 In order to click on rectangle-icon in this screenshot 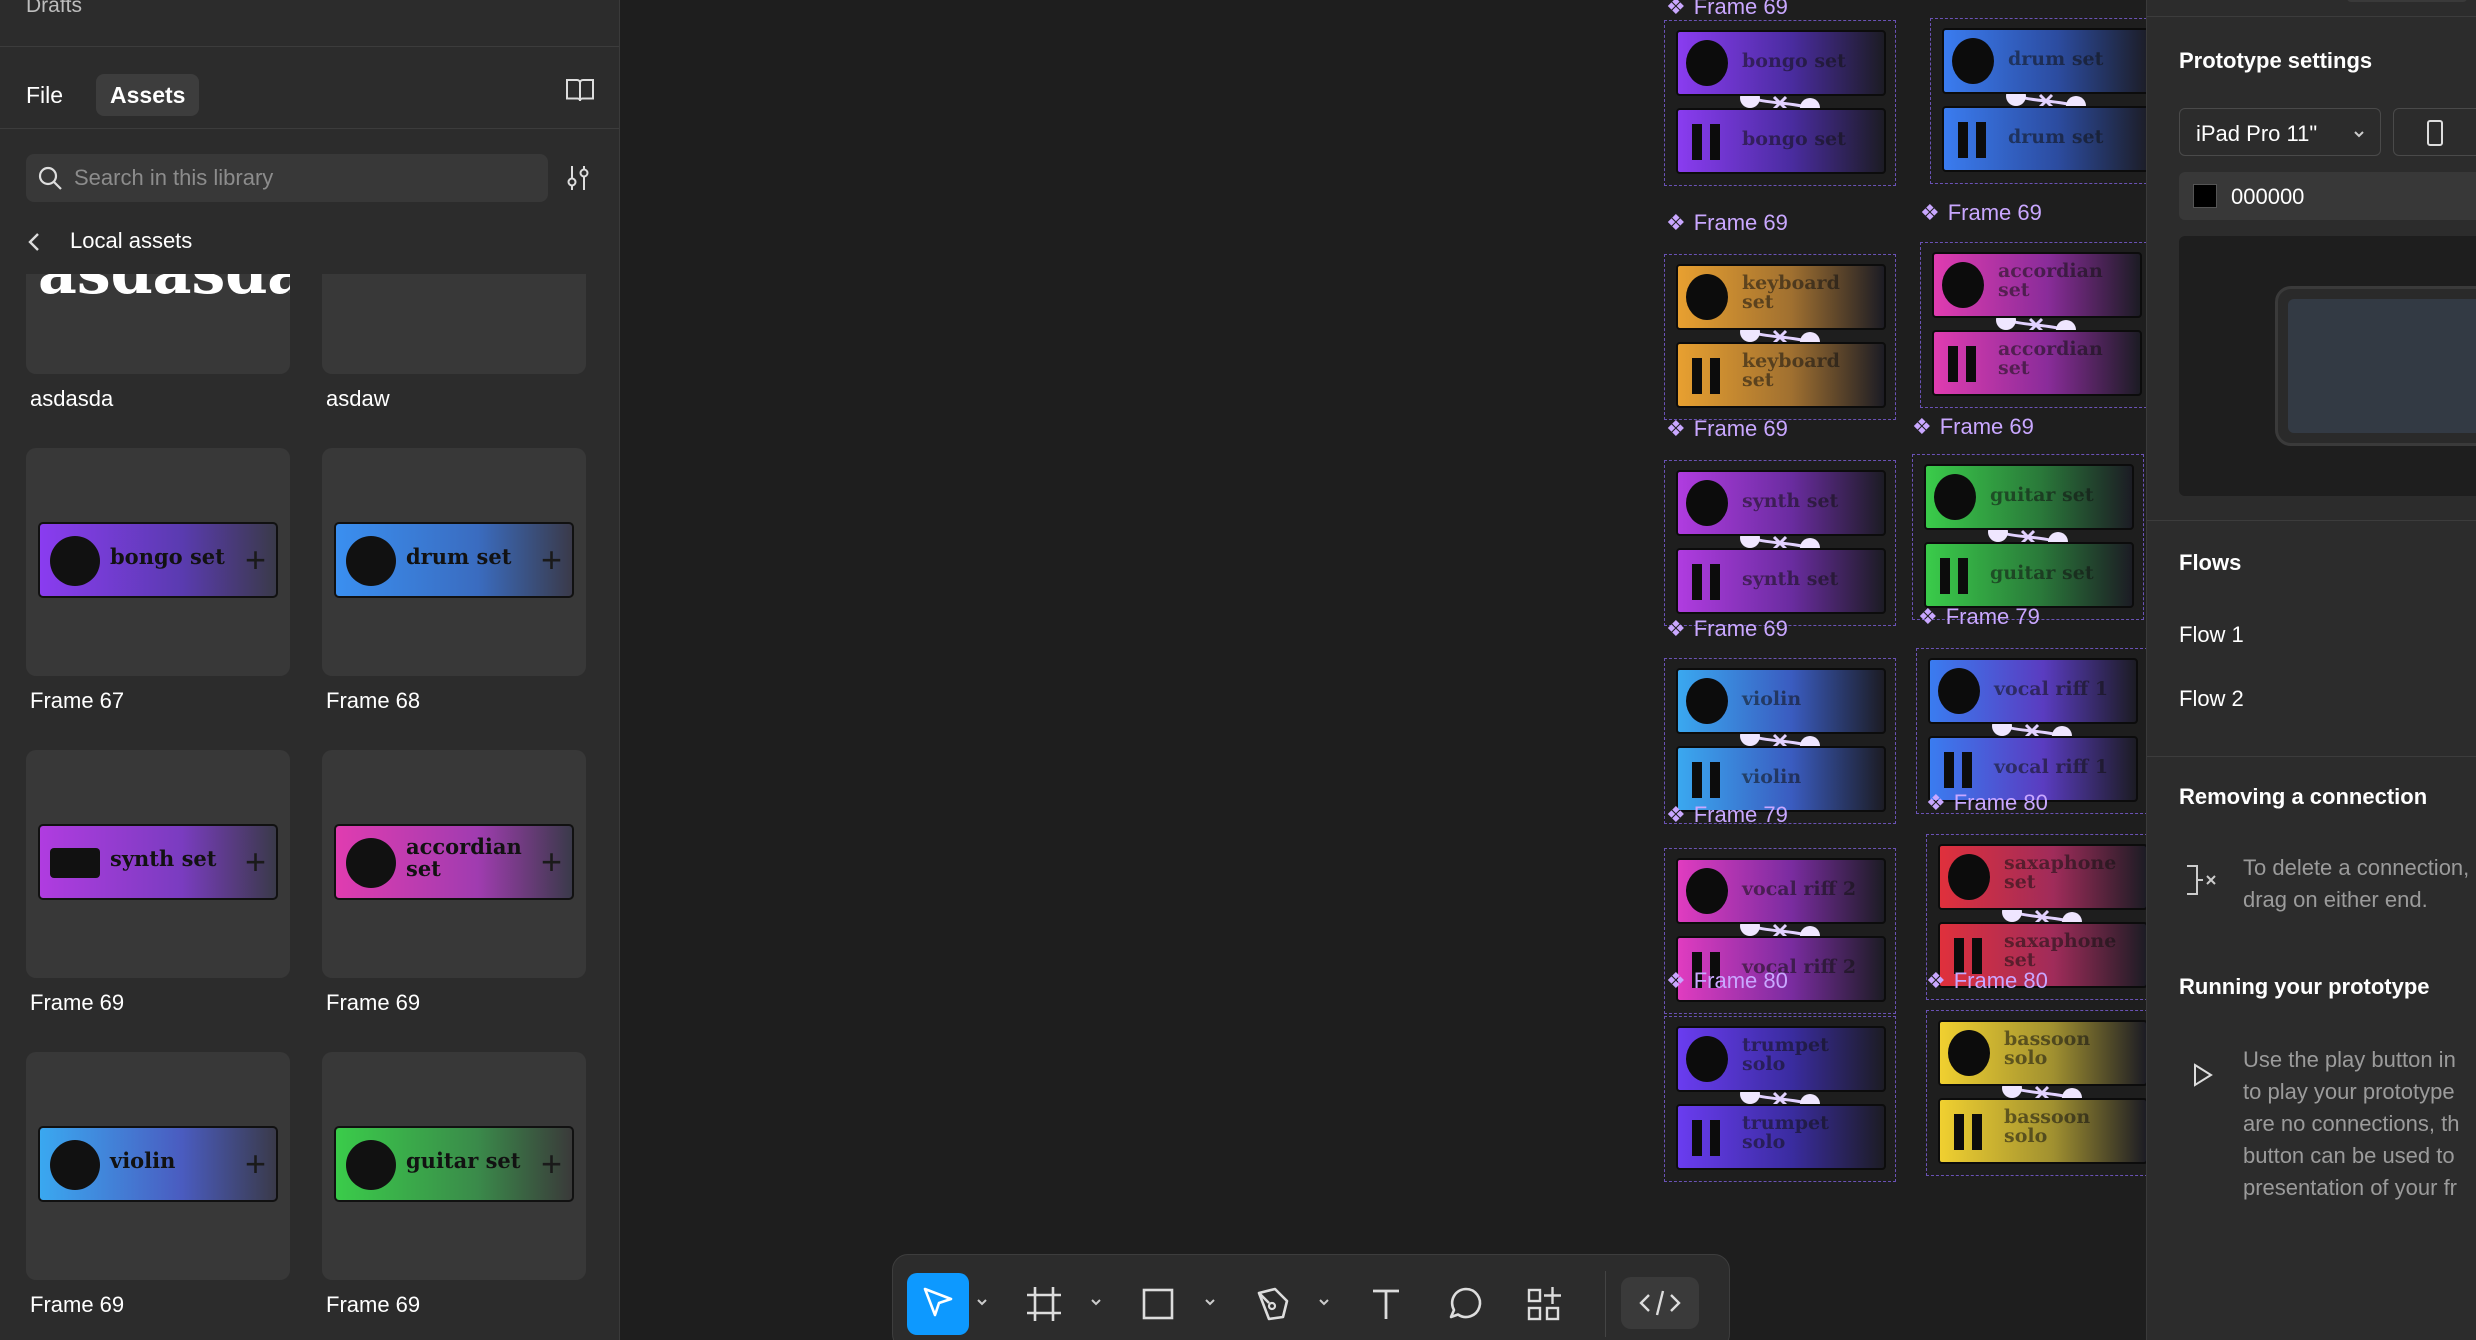, I will do `click(1158, 1304)`.